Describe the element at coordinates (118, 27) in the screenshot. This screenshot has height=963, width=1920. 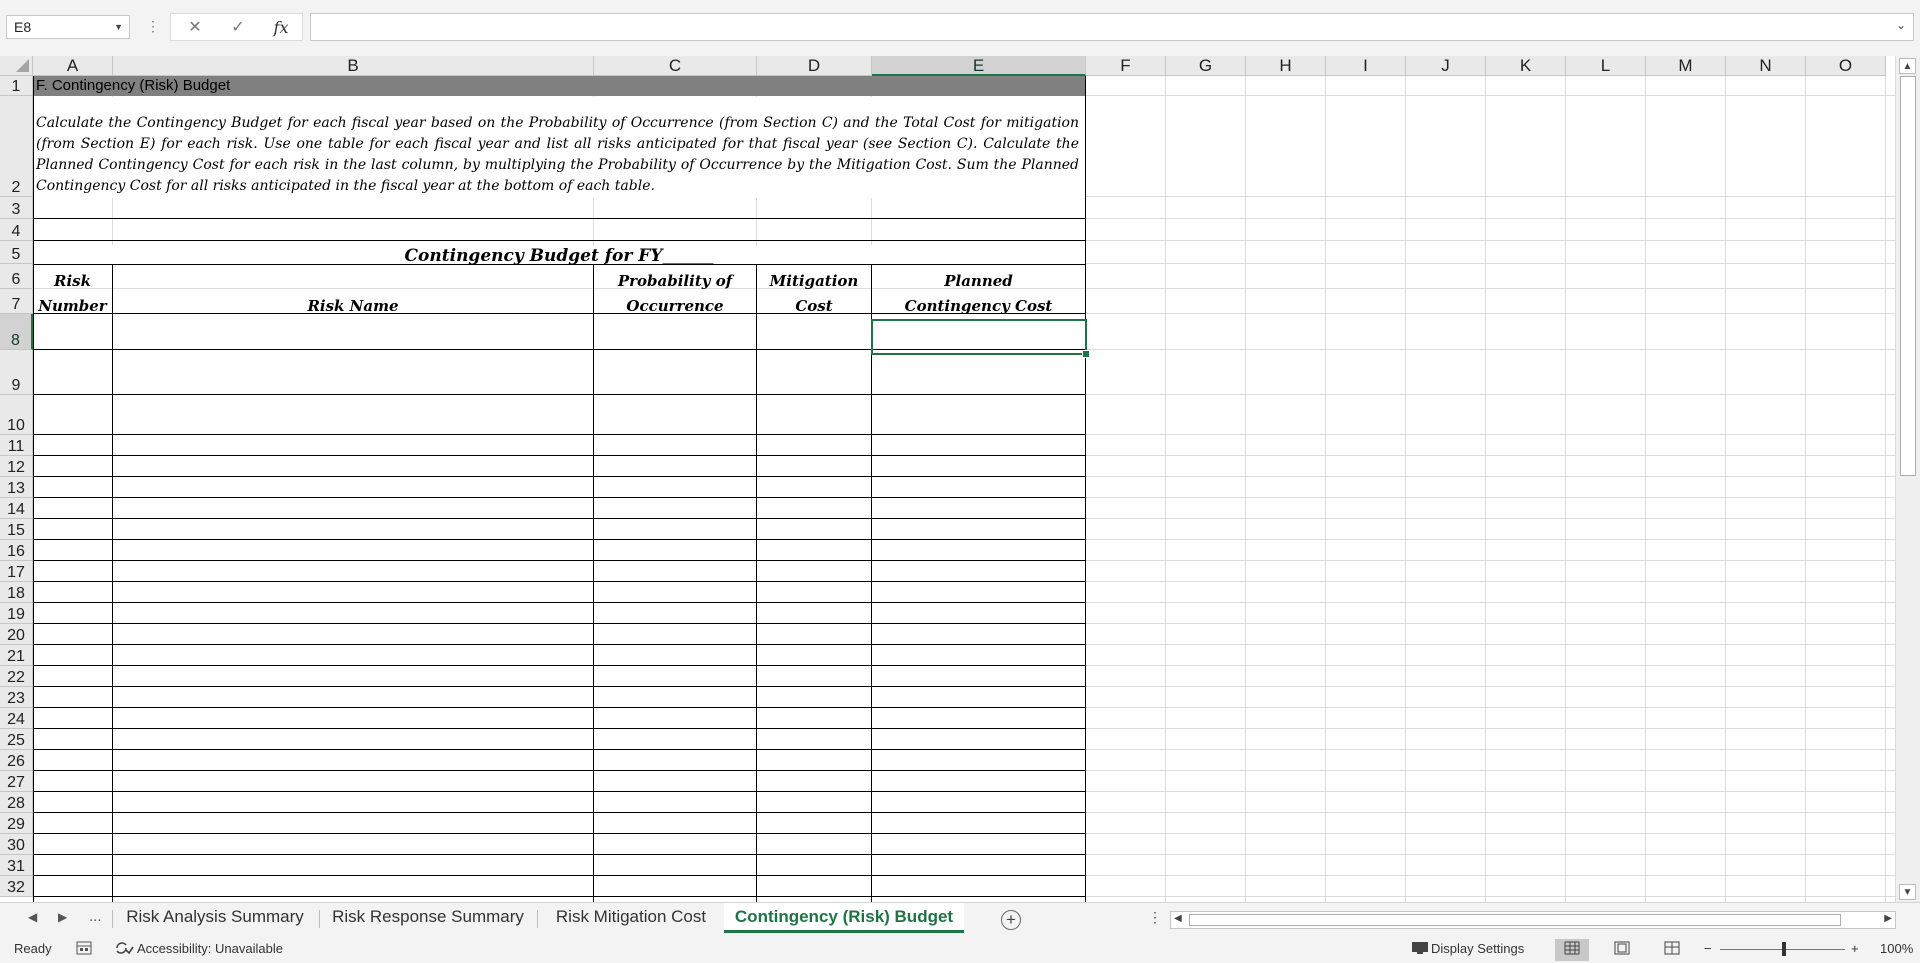
I see `name-box-dropdown-icon: ▼` at that location.